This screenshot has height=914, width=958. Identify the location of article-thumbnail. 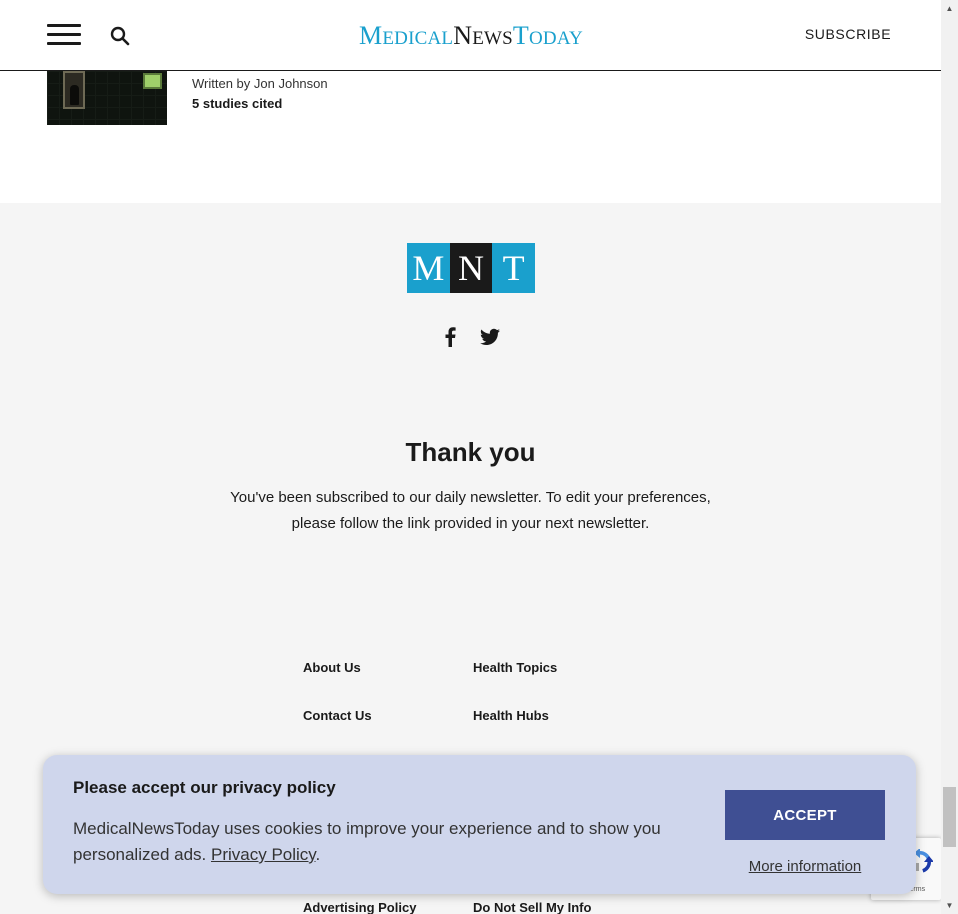
(107, 98).